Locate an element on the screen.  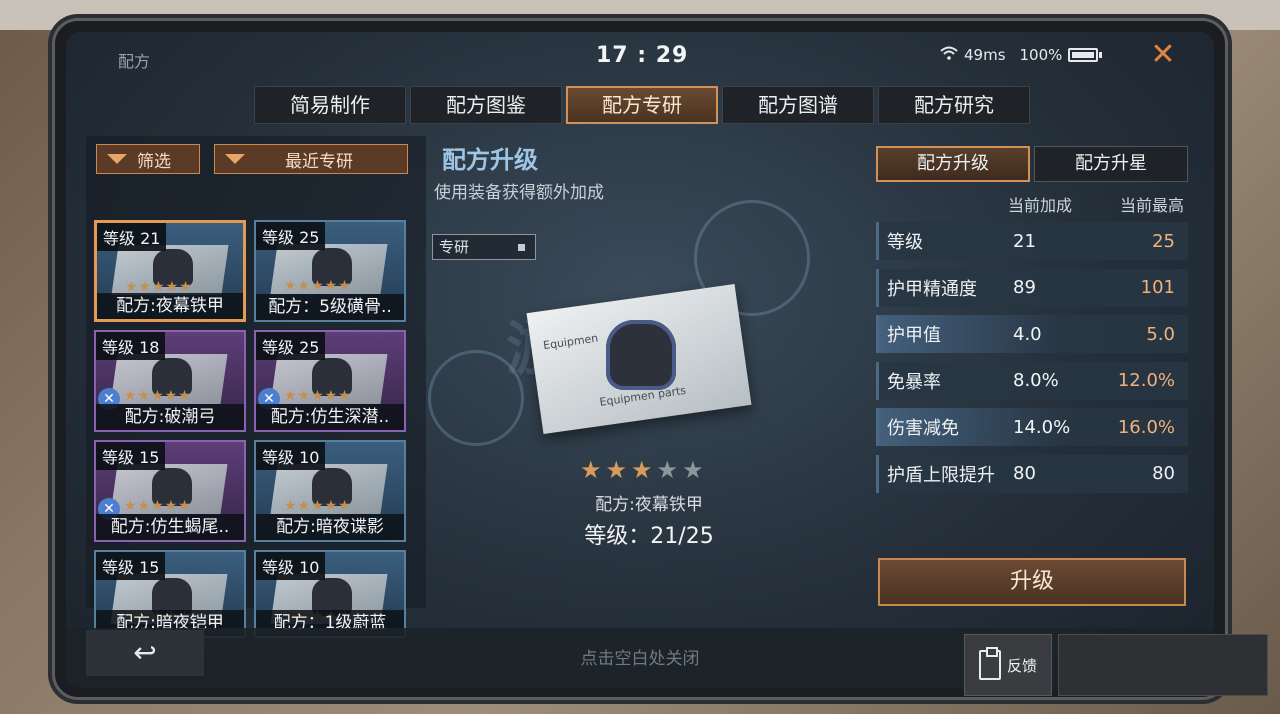
tab-2: 配方专研 is located at coordinates (642, 105).